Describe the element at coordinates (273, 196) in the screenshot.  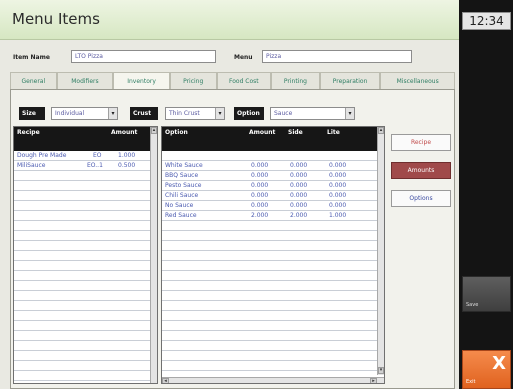
I see `table-row: Chili Sauce 0.000 0.000 0.000` at that location.